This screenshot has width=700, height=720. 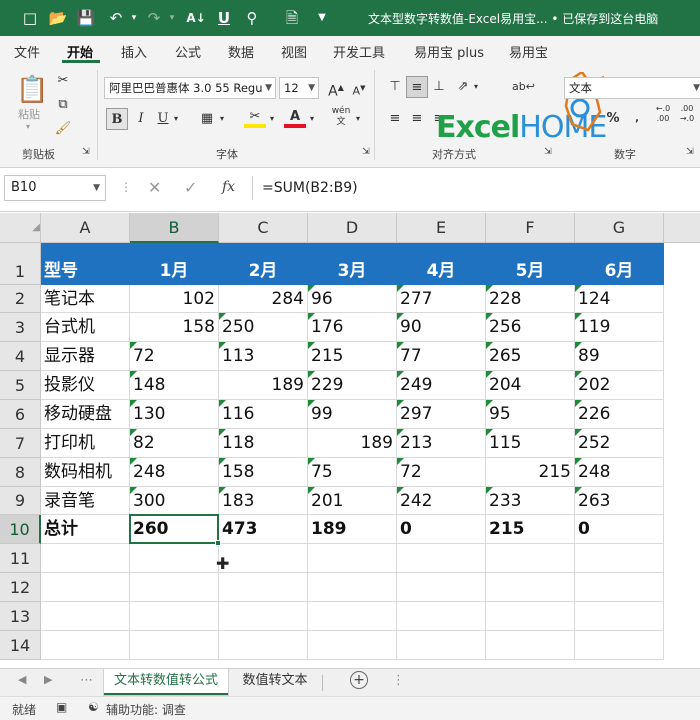 What do you see at coordinates (174, 228) in the screenshot?
I see `column-header-b: B` at bounding box center [174, 228].